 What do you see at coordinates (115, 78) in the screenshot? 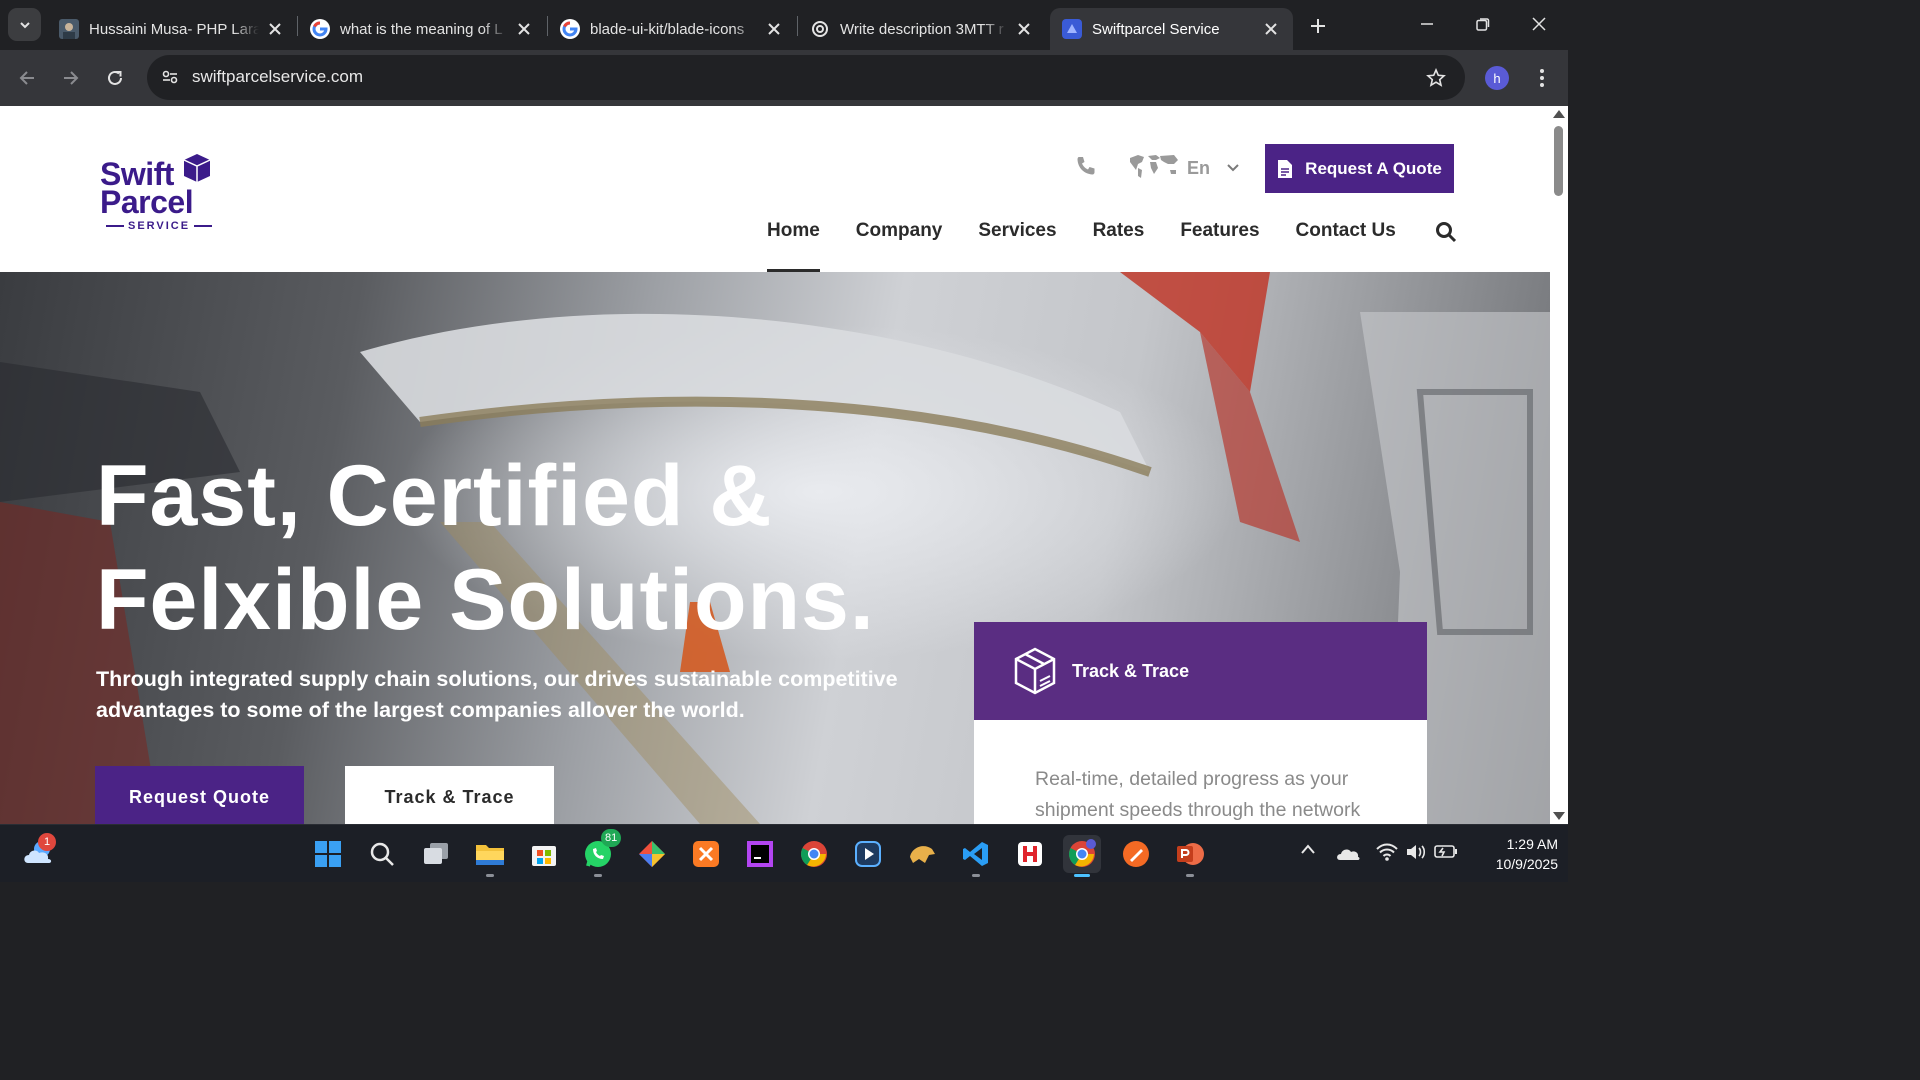
I see `reload-button` at bounding box center [115, 78].